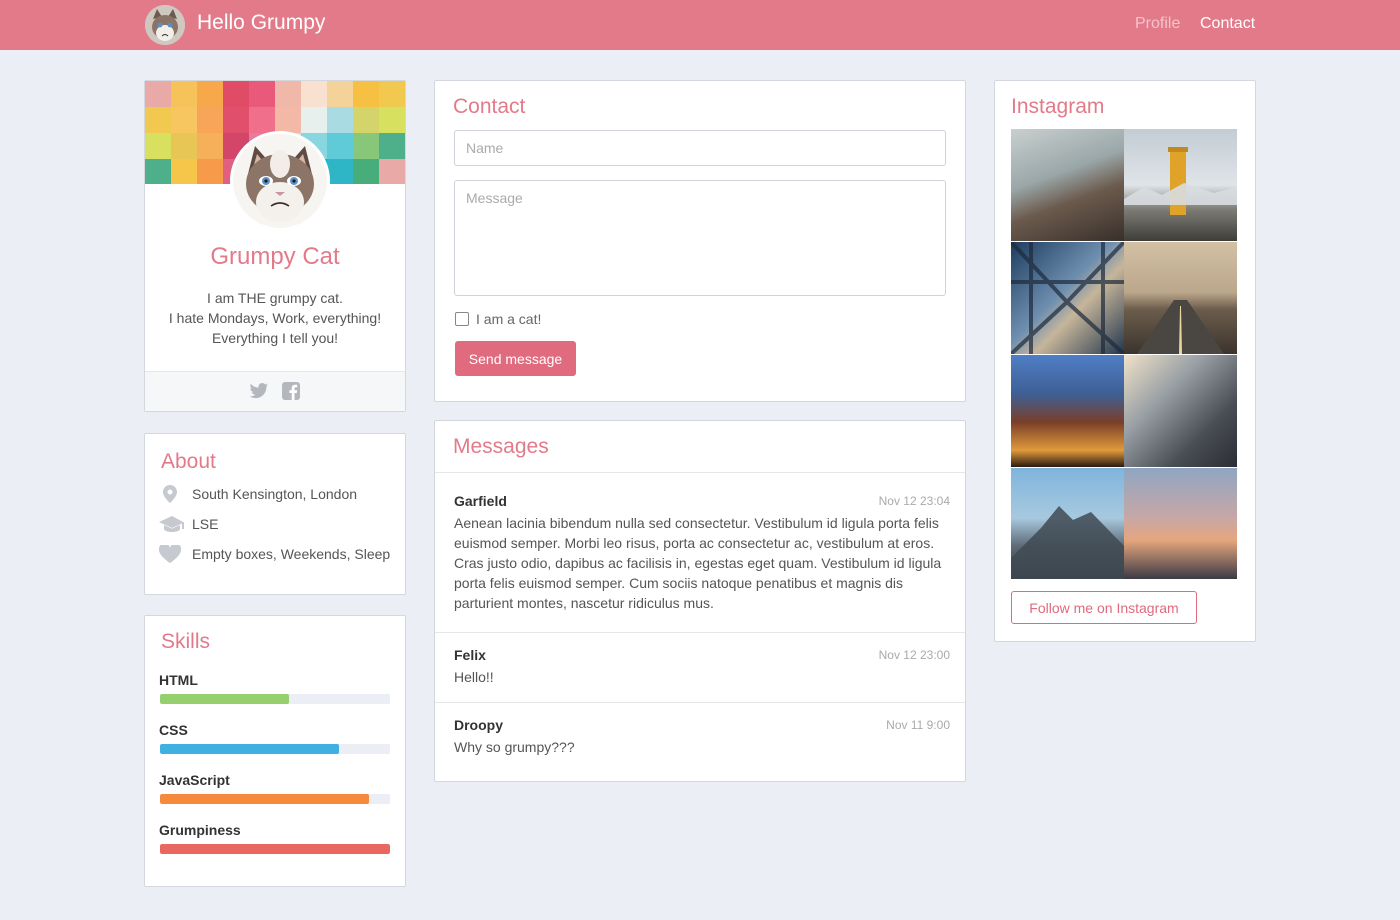 This screenshot has height=920, width=1400. Describe the element at coordinates (1180, 185) in the screenshot. I see `tower-photo` at that location.